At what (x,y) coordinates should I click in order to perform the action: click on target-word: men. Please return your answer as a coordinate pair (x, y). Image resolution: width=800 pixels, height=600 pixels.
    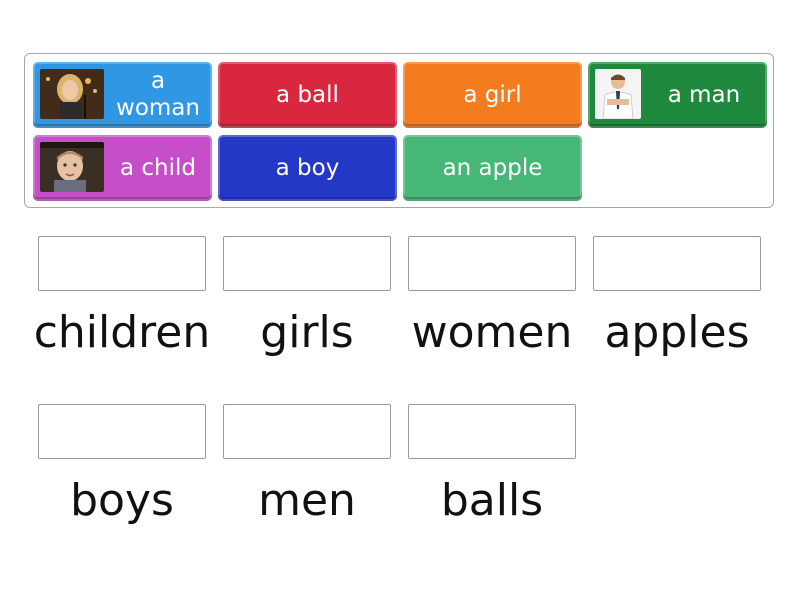
    Looking at the image, I should click on (307, 500).